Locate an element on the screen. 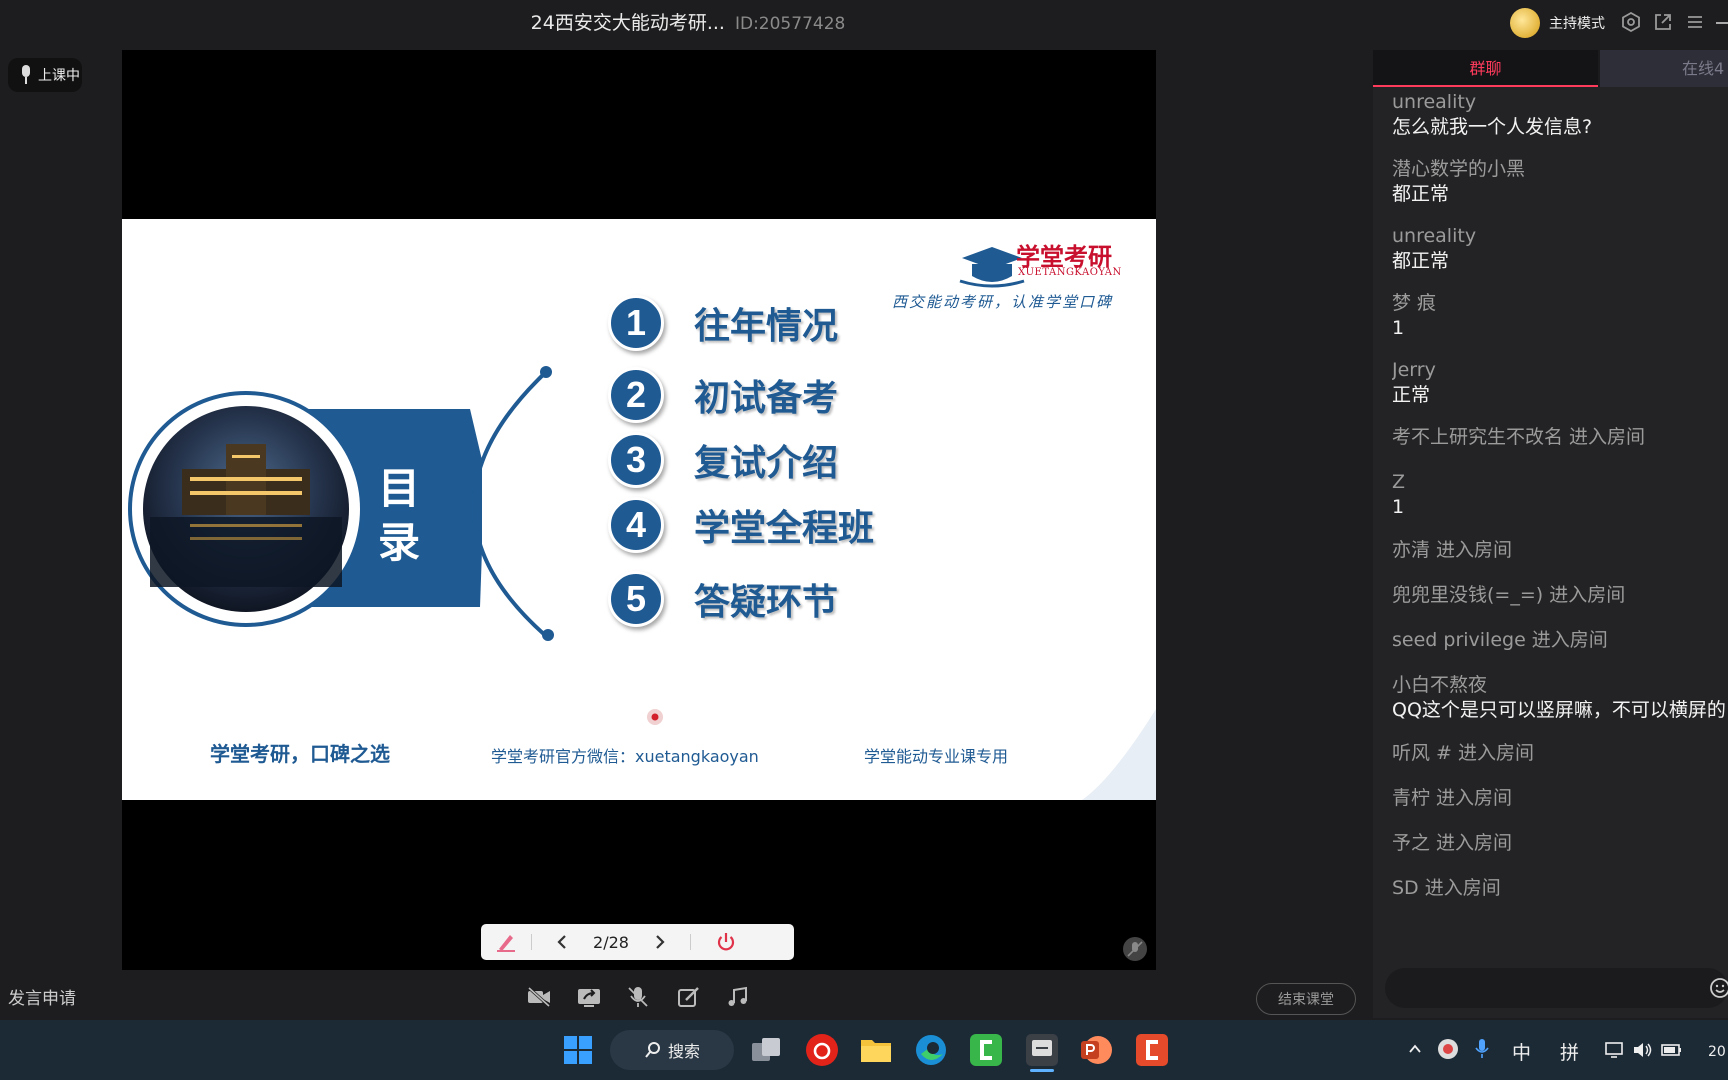  battery-icon is located at coordinates (1672, 1050).